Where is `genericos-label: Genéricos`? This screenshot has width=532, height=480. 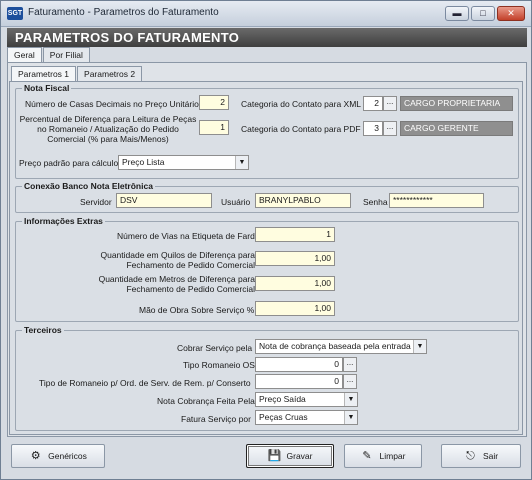
genericos-label: Genéricos is located at coordinates (67, 456).